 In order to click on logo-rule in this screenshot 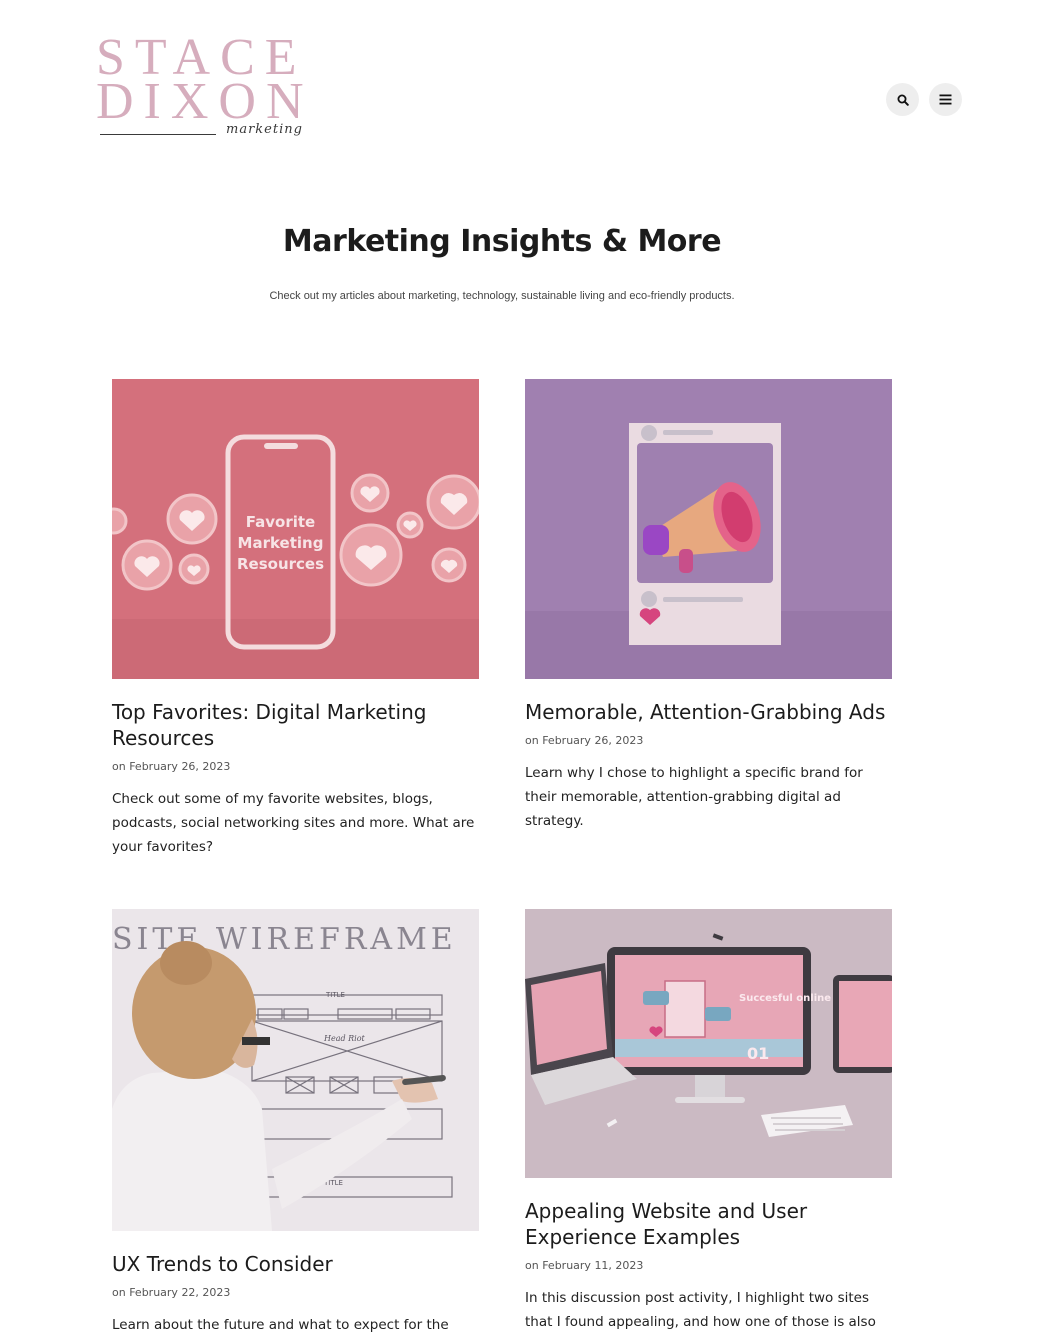, I will do `click(158, 134)`.